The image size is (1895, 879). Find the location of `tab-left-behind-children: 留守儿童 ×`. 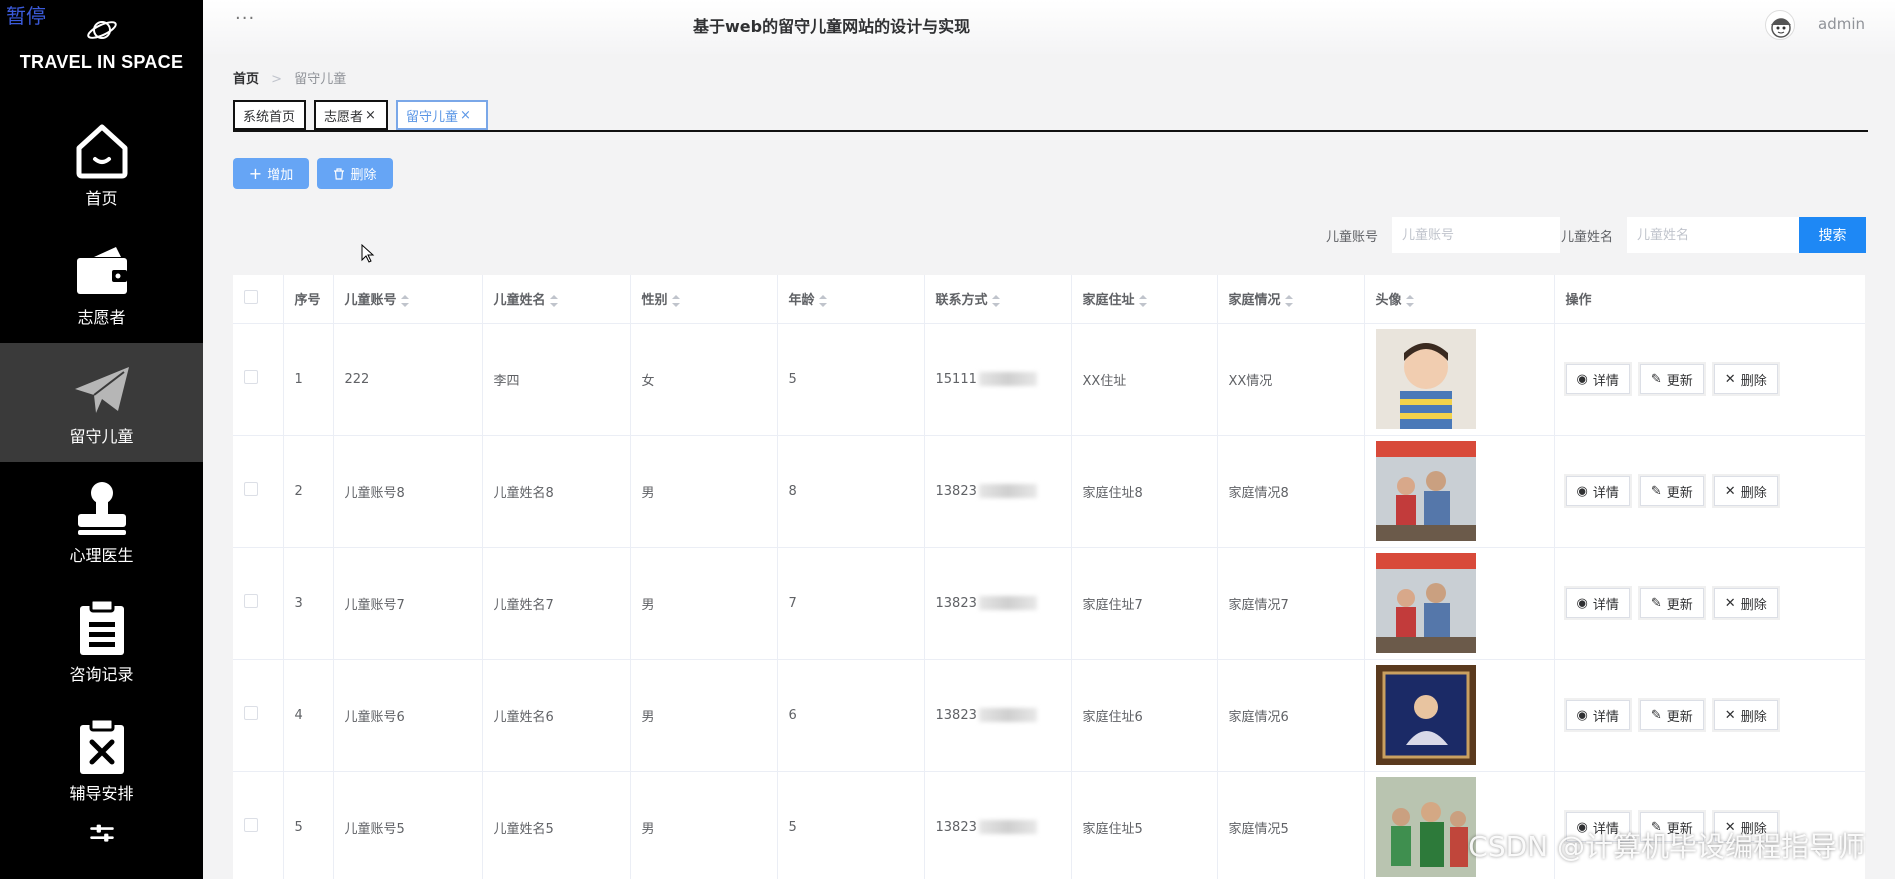

tab-left-behind-children: 留守儿童 × is located at coordinates (442, 115).